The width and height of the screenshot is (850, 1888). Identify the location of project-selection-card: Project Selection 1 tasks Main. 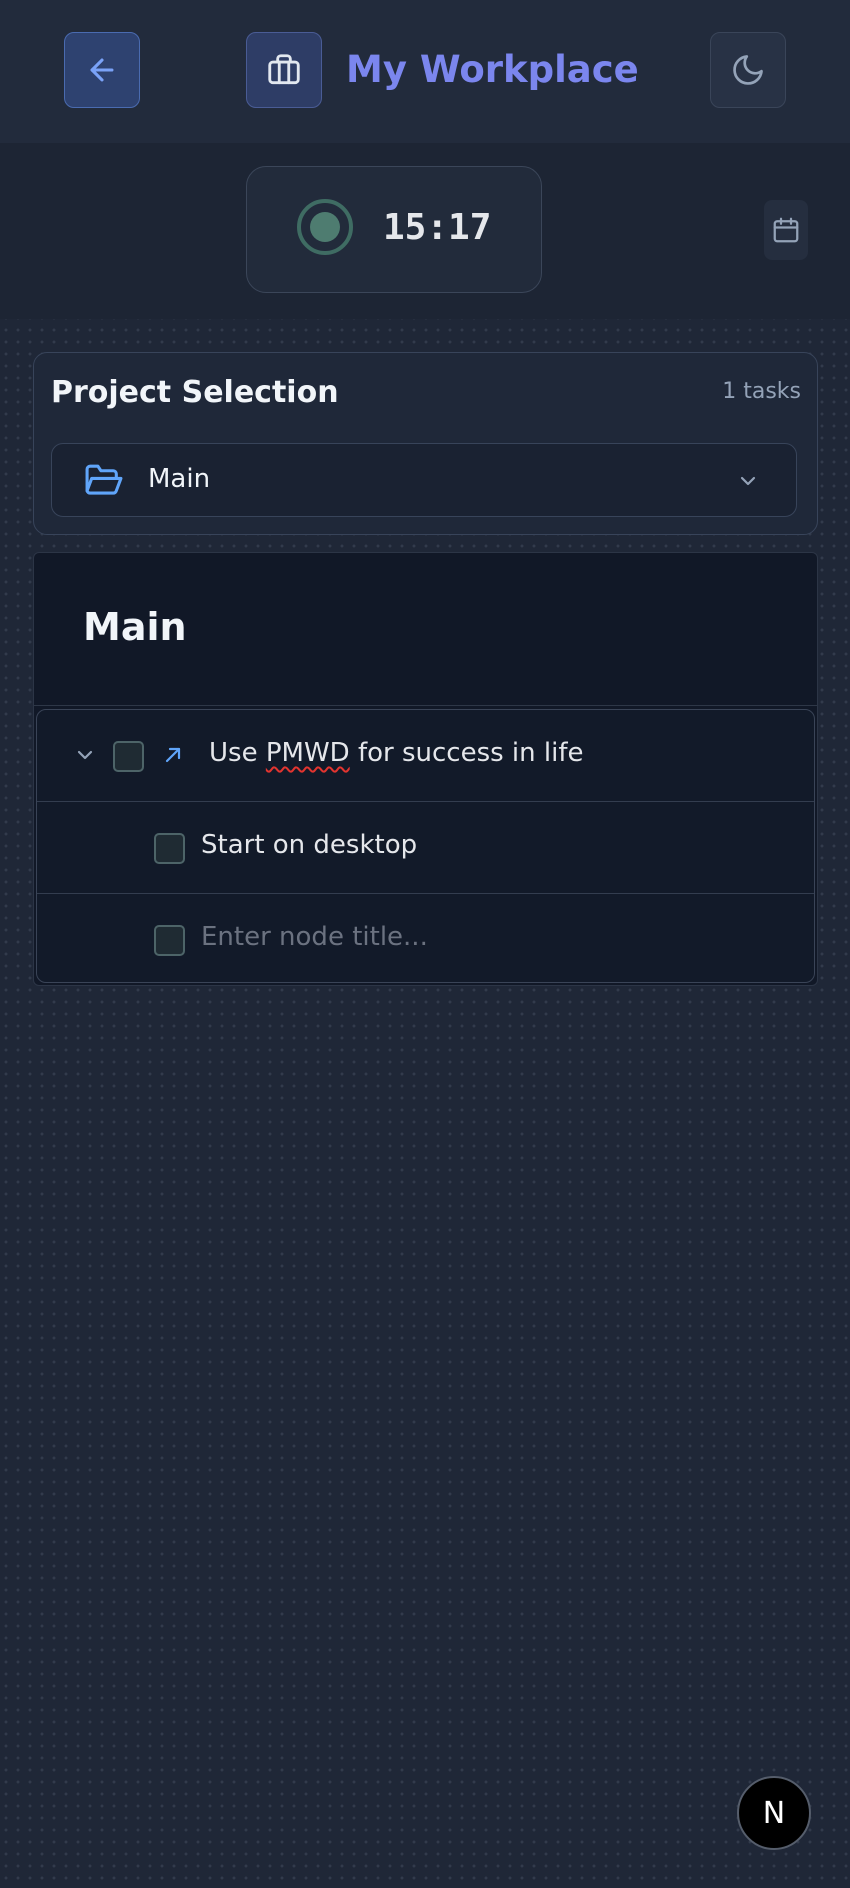
(425, 443).